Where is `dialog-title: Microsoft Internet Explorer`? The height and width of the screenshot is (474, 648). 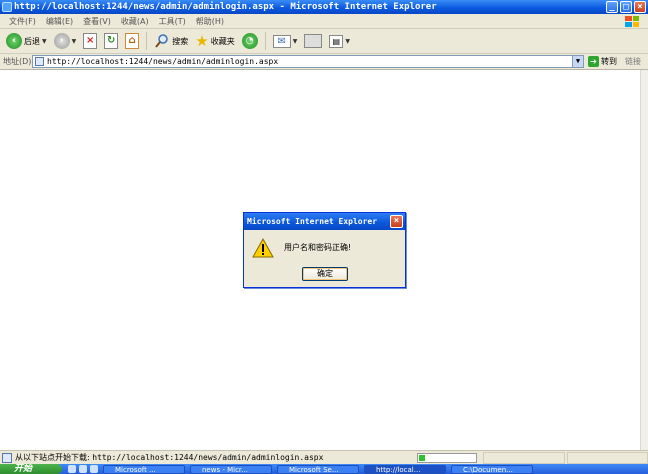
dialog-title: Microsoft Internet Explorer is located at coordinates (312, 221).